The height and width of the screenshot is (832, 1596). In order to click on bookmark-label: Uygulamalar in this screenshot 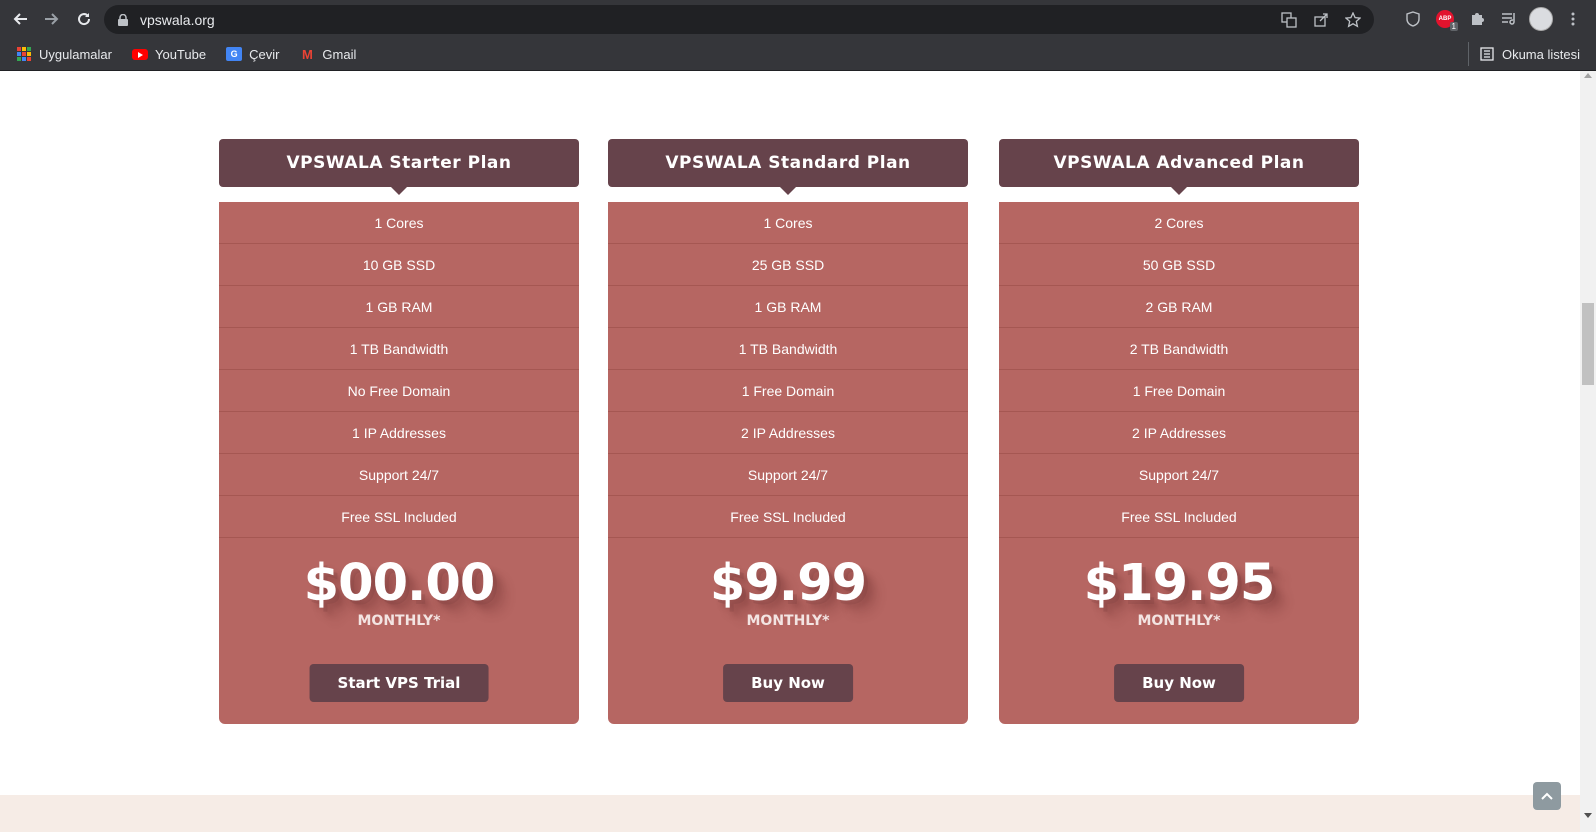, I will do `click(75, 54)`.